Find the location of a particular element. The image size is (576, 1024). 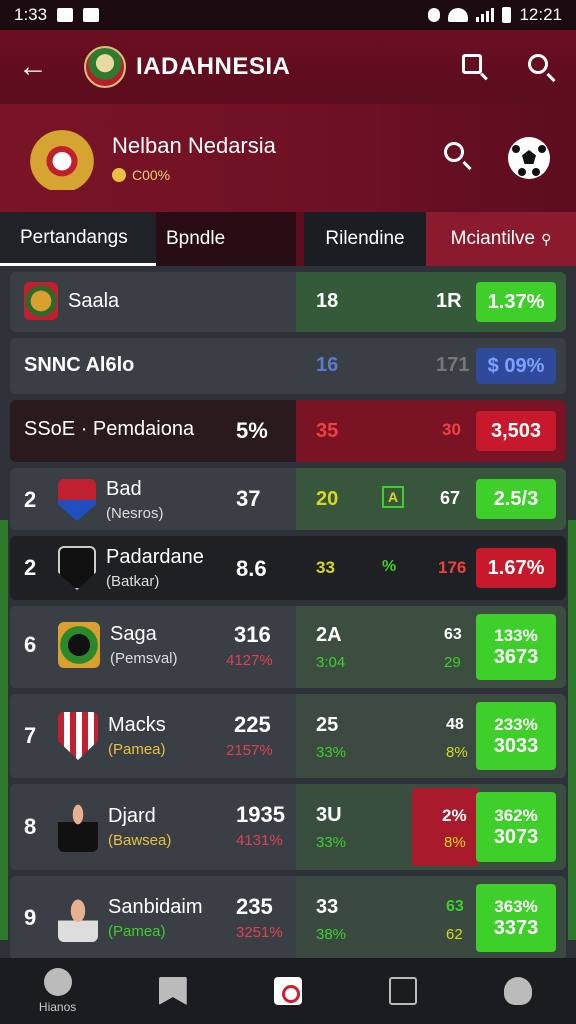

nav-download is located at coordinates (403, 991).